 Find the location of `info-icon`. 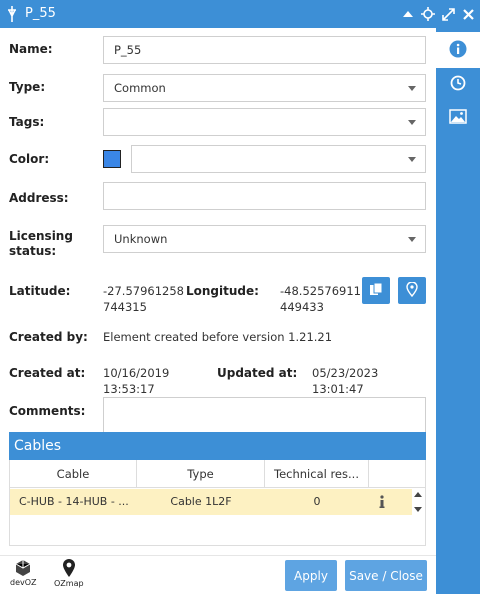

info-icon is located at coordinates (458, 50).